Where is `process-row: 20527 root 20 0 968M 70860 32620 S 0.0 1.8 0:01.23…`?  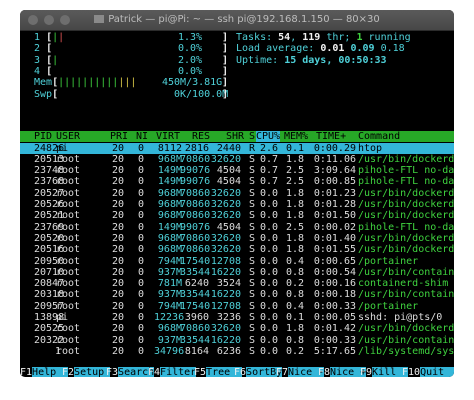 process-row: 20527 root 20 0 968M 70860 32620 S 0.0 1.8 0:01.23… is located at coordinates (237, 193).